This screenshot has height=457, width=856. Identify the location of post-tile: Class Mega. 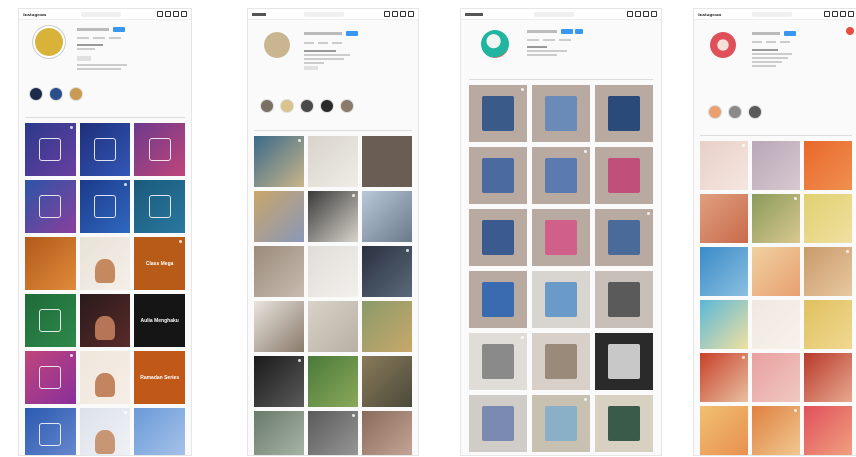
(159, 263).